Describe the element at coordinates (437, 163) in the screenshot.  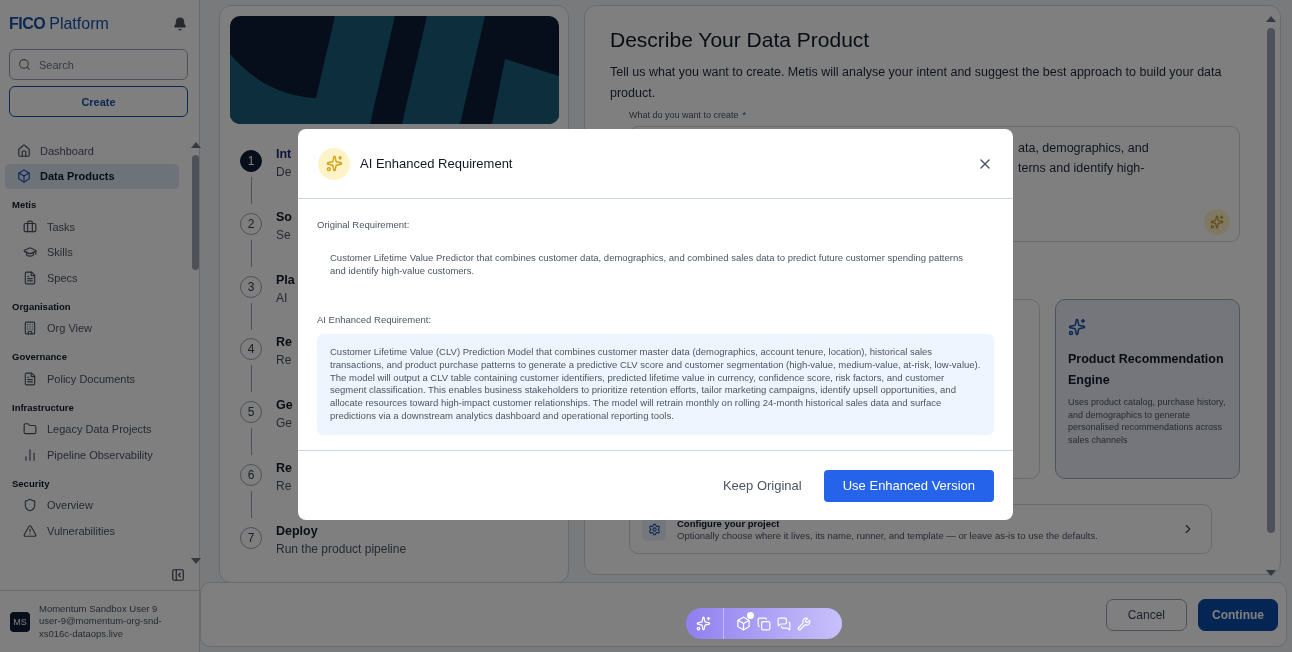
I see `dialog-title: AI Enhanced Requirement` at that location.